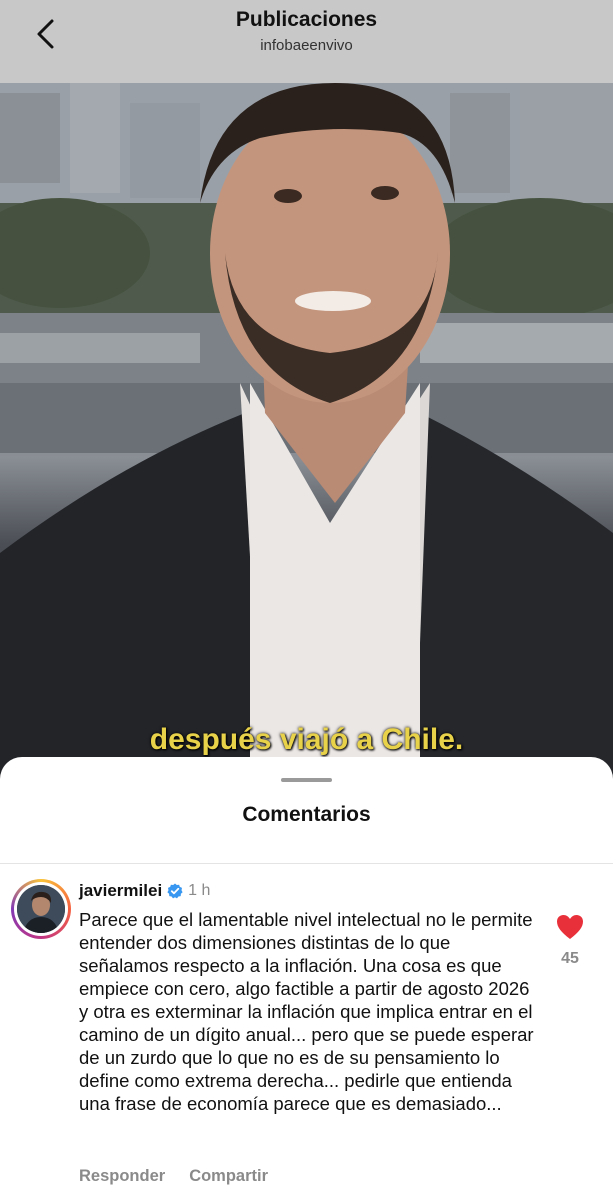  What do you see at coordinates (122, 1176) in the screenshot?
I see `reply-button: Responder` at bounding box center [122, 1176].